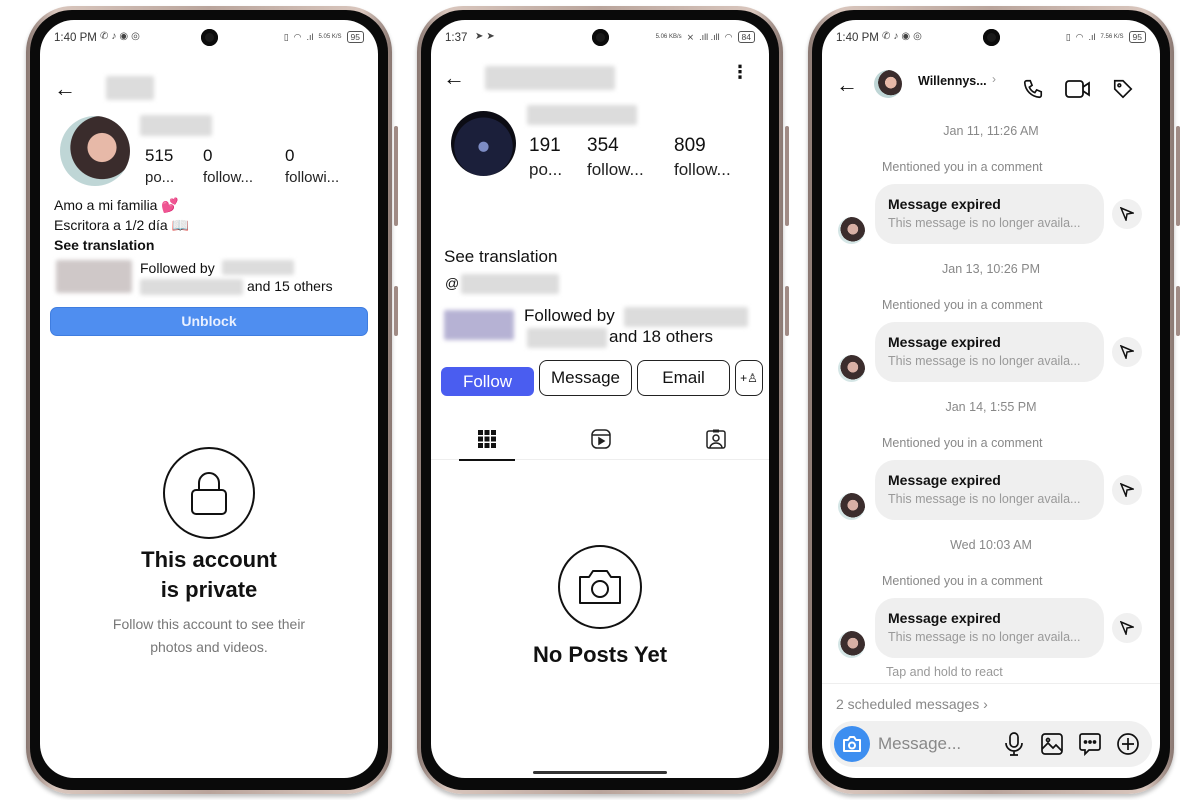 The height and width of the screenshot is (800, 1200). Describe the element at coordinates (994, 79) in the screenshot. I see `chevron-right-icon: ›` at that location.